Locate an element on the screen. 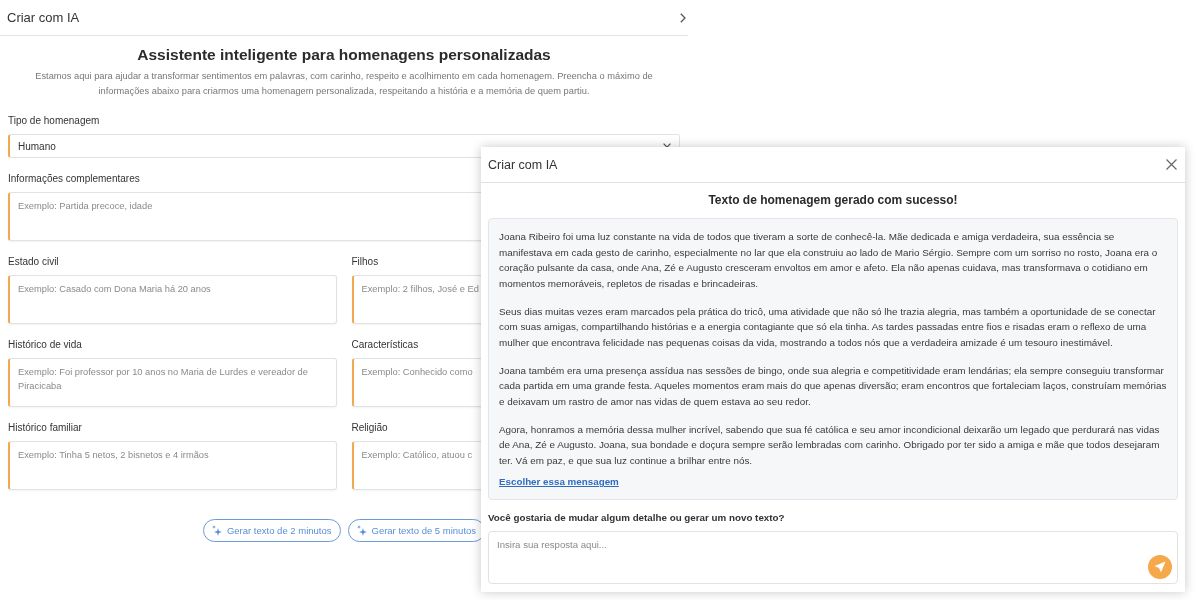  form-heading: Assistente inteligente para homenagens personalizadas is located at coordinates (344, 55).